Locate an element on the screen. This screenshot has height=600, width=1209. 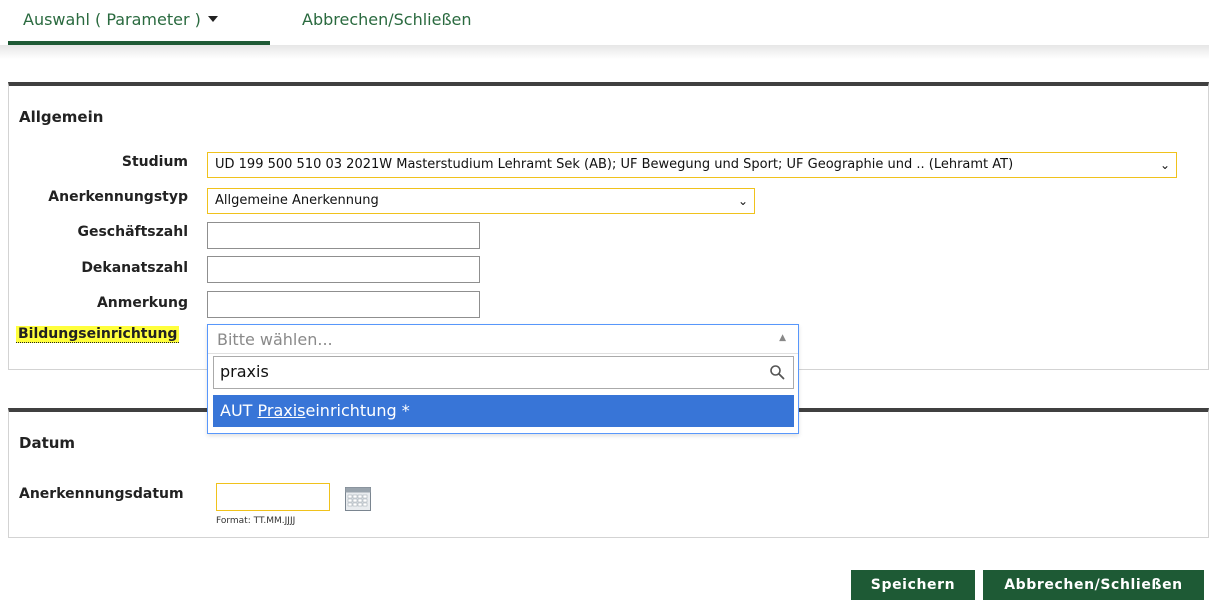
anmerkung-label: Anmerkung is located at coordinates (142, 303).